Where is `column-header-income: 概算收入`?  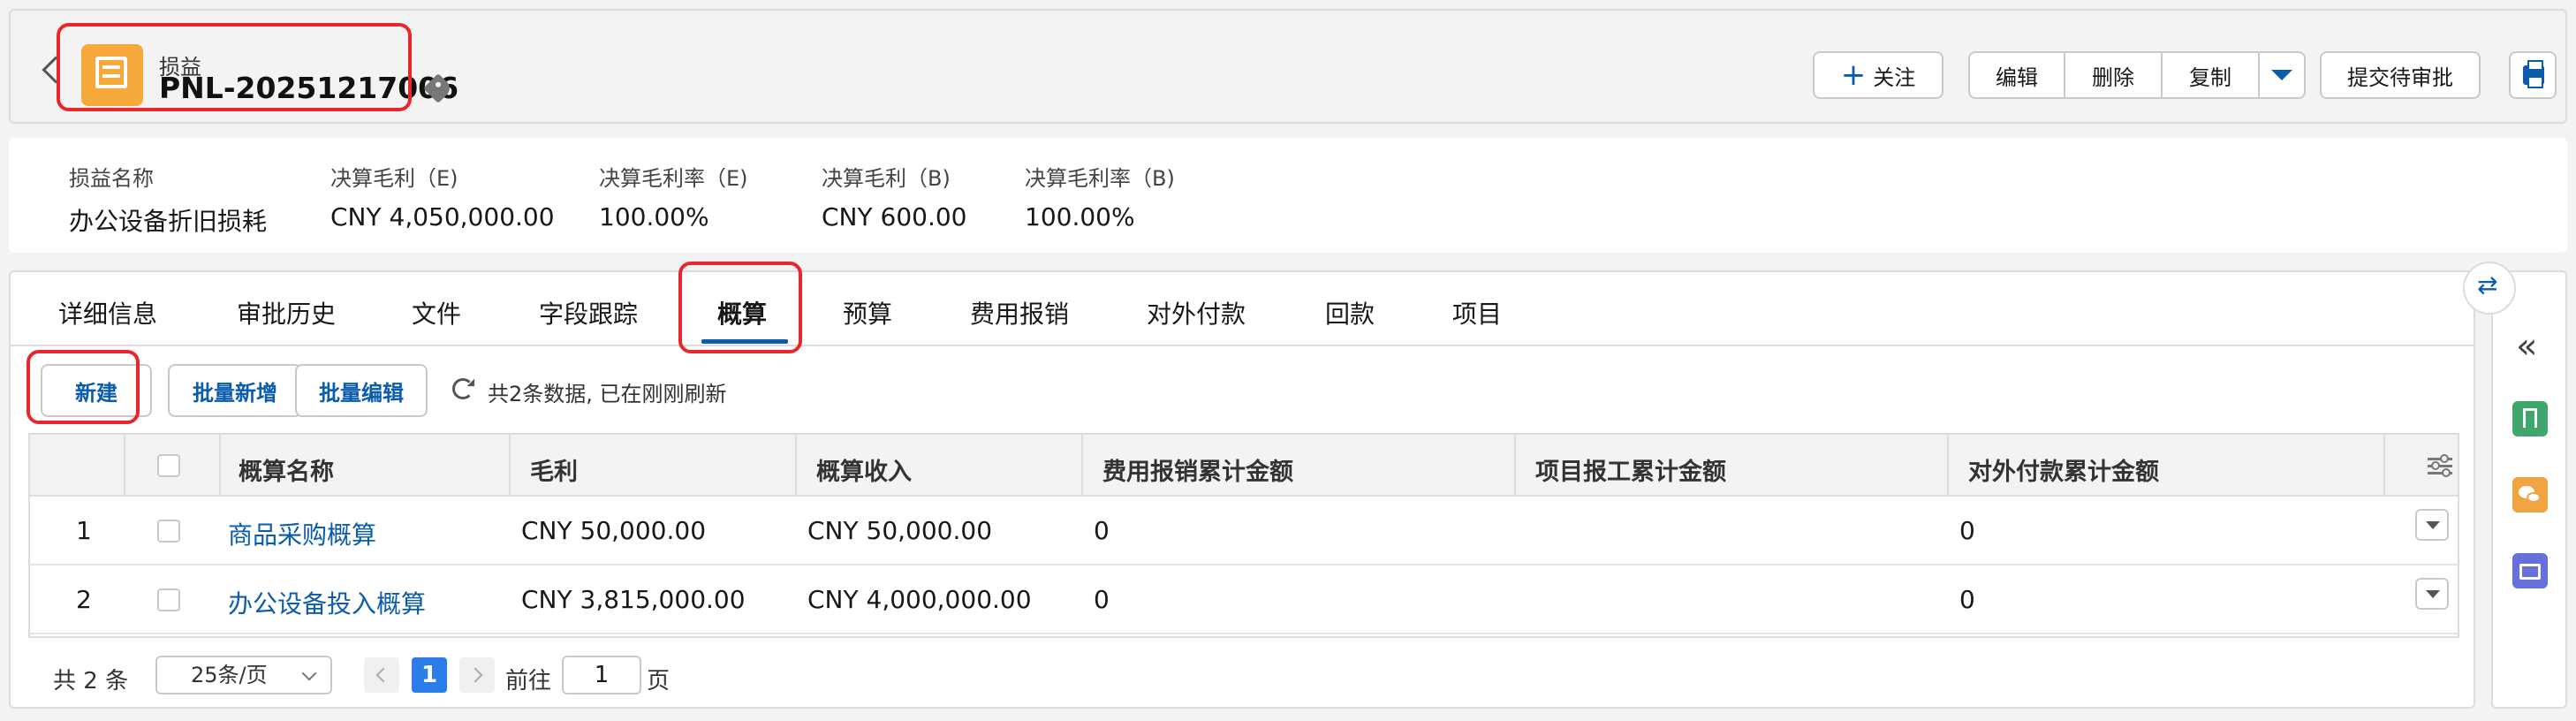 column-header-income: 概算收入 is located at coordinates (864, 469).